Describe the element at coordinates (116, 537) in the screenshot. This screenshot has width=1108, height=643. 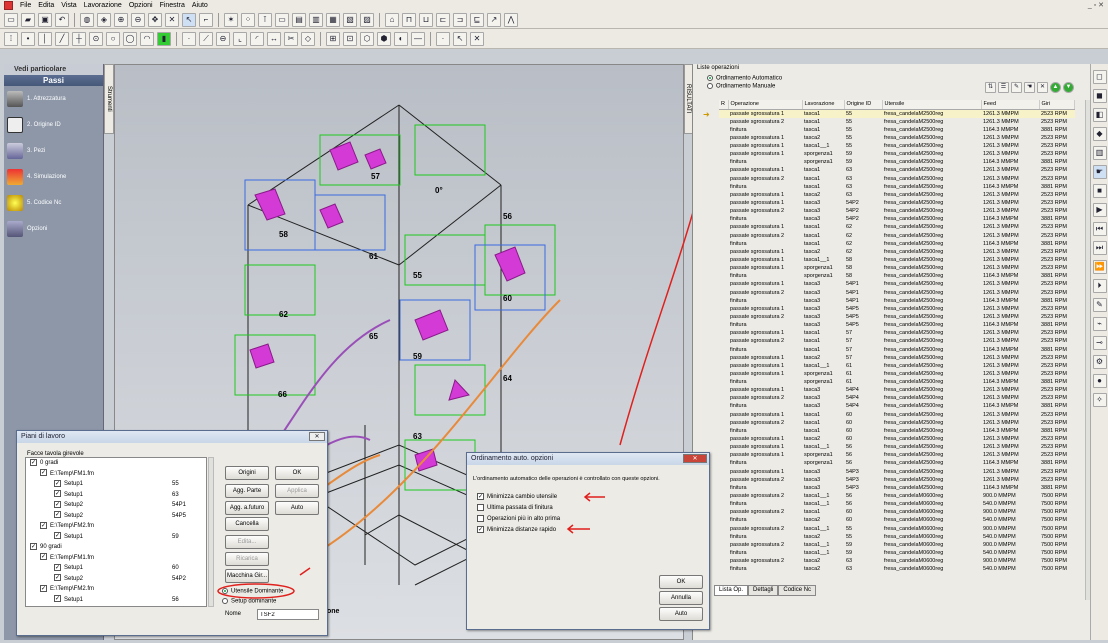
I see `tree-node: ✓ Setup1 59` at that location.